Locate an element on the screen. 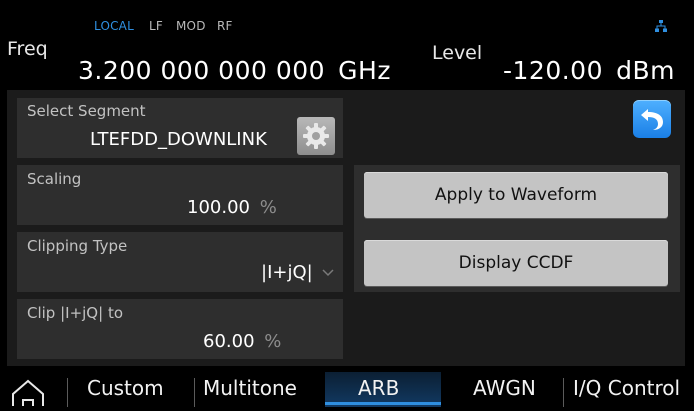 The height and width of the screenshot is (411, 694). freq-readout: 3.200 000 000 000 GHz is located at coordinates (234, 70).